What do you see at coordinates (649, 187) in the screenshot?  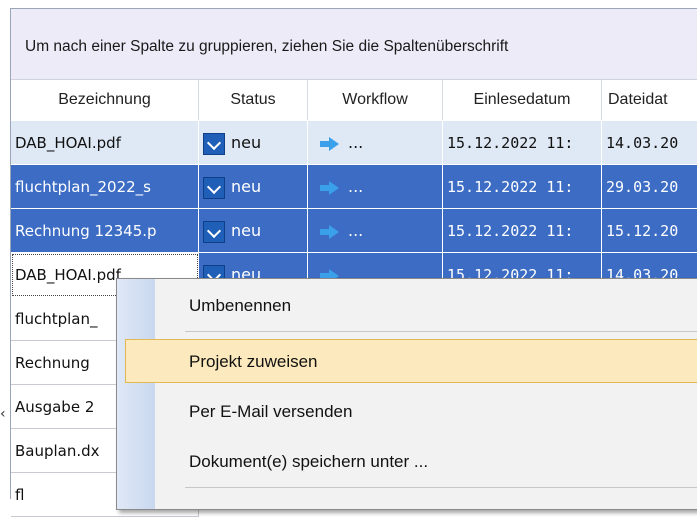 I see `cell-dateidatum: 29.03.20` at bounding box center [649, 187].